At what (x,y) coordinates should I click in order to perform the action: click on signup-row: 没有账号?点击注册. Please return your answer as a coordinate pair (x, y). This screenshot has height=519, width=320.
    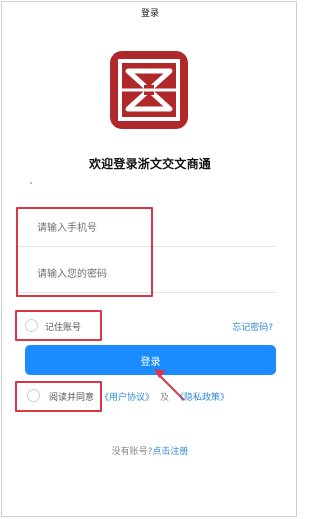
    Looking at the image, I should click on (150, 450).